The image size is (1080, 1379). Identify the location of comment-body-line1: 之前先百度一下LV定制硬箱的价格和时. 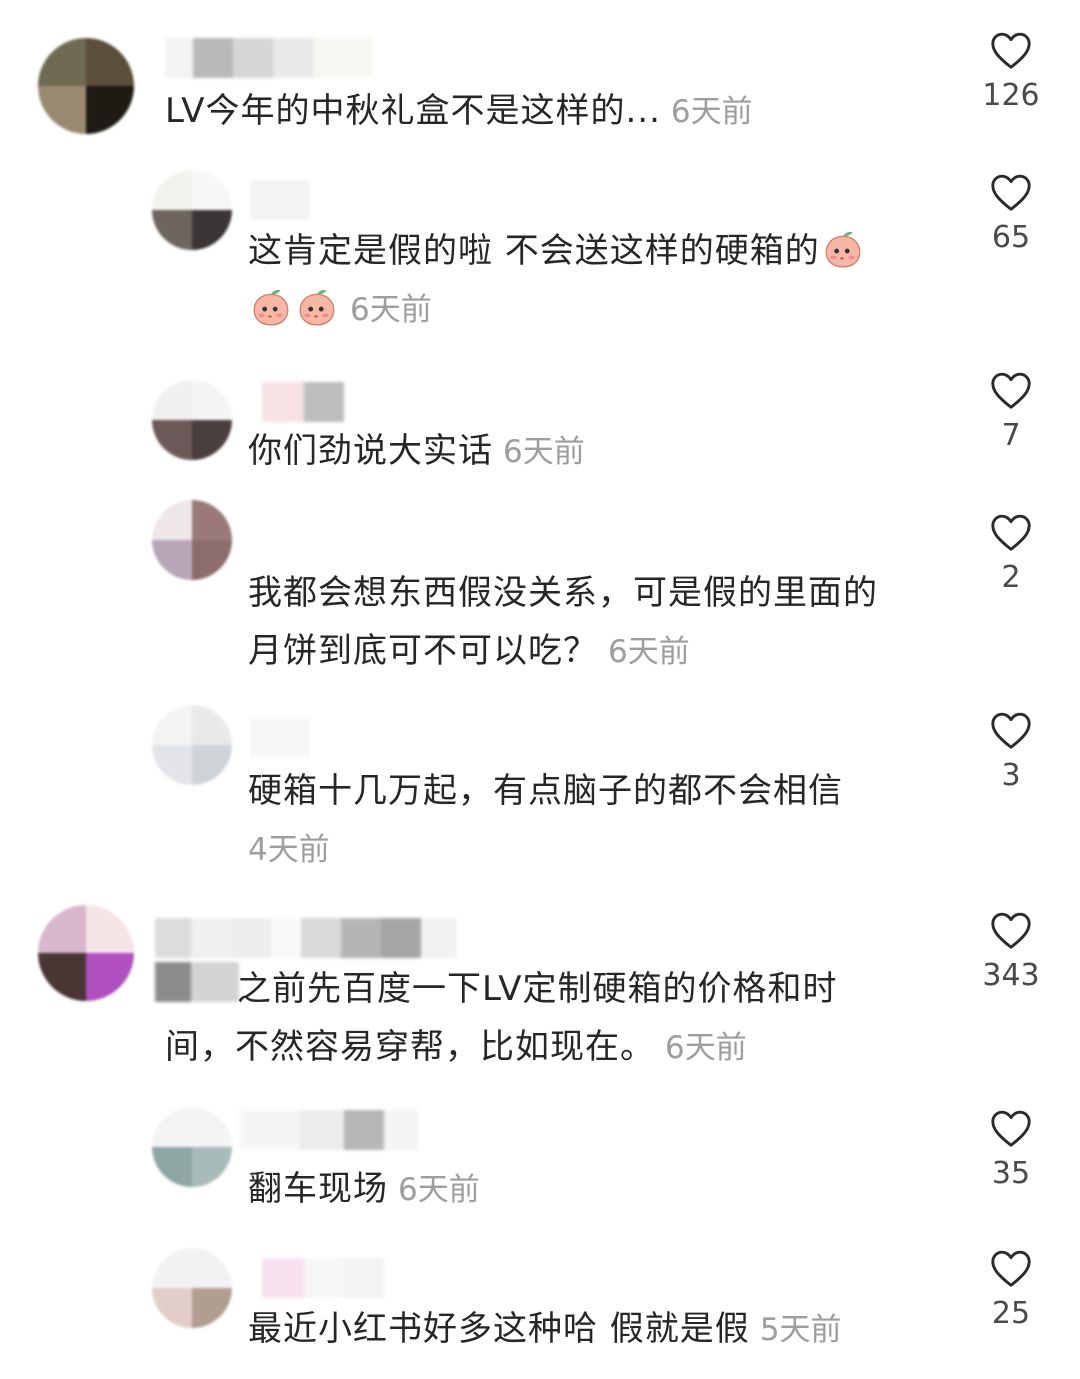
(537, 989).